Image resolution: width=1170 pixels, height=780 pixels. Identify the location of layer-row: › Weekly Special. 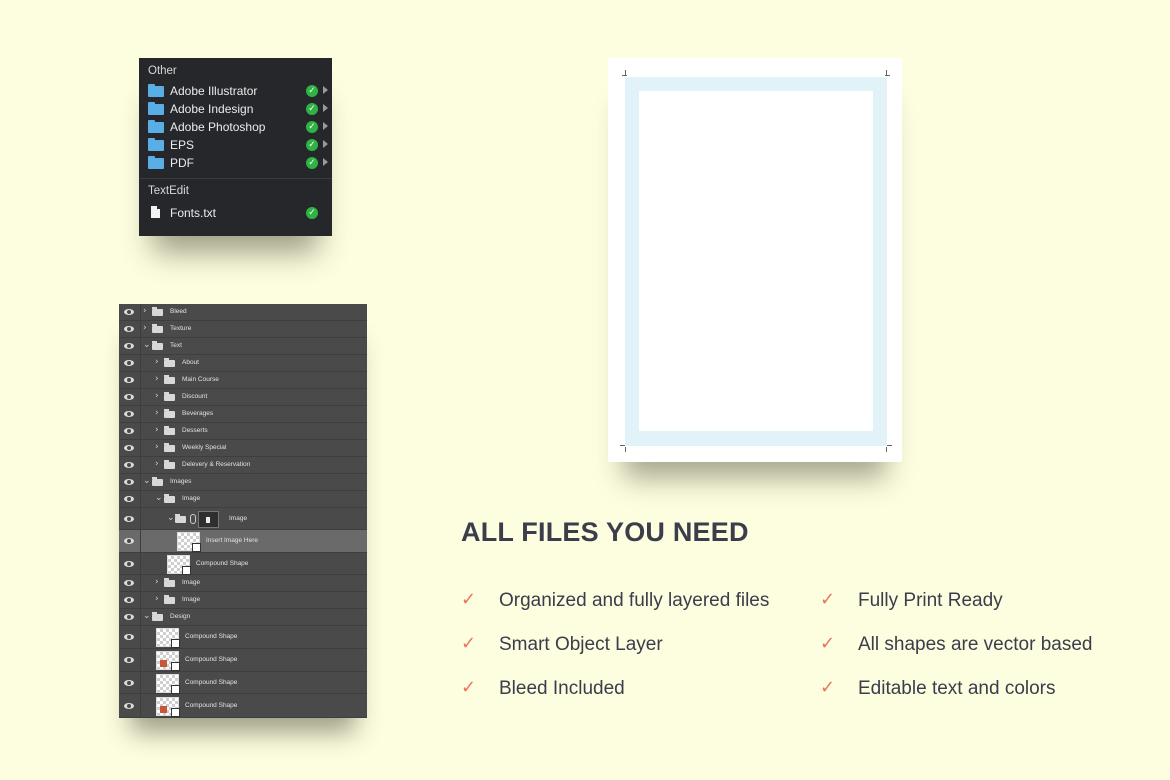
(243, 448).